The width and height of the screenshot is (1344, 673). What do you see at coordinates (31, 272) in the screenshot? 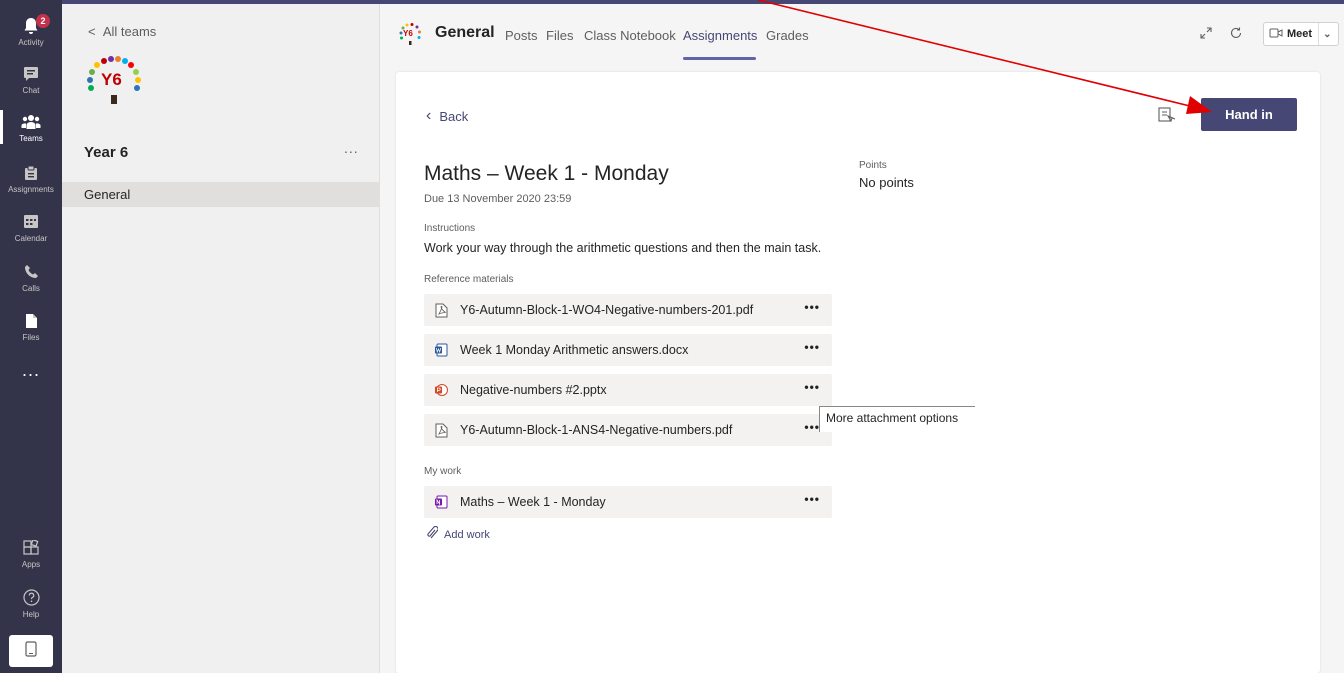
I see `phone-icon` at bounding box center [31, 272].